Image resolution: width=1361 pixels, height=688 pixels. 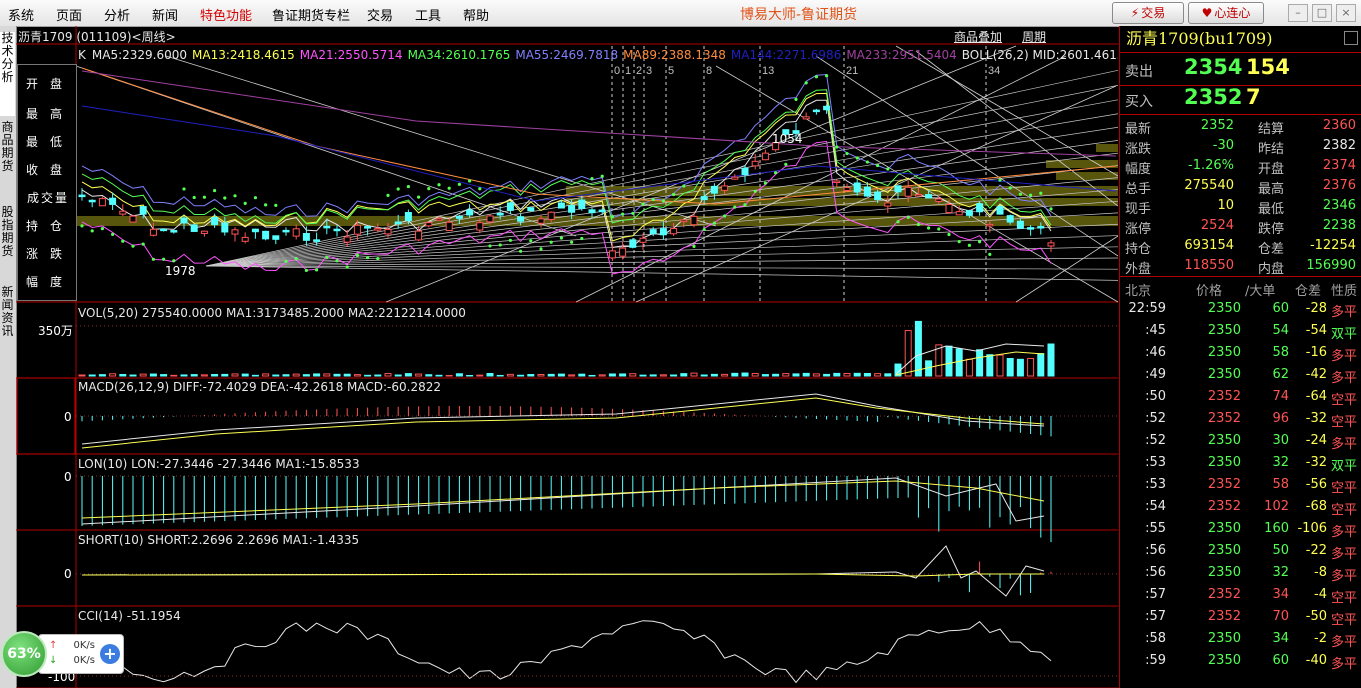 I want to click on close-button: ×, so click(x=1346, y=13).